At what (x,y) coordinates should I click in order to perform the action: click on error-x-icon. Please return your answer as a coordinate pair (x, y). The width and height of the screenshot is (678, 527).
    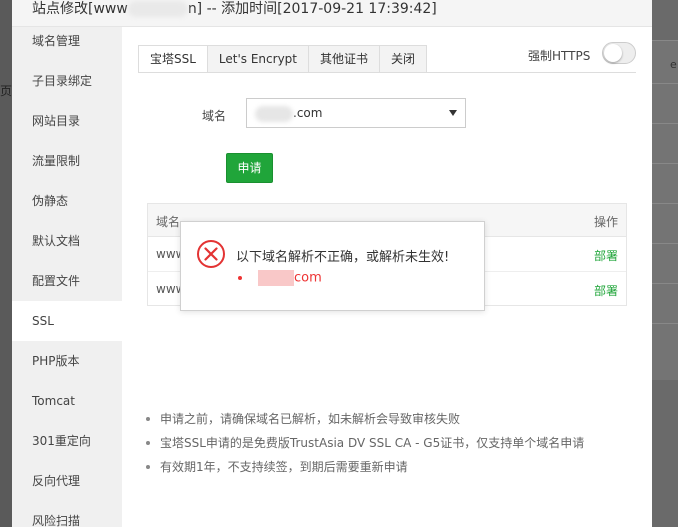
    Looking at the image, I should click on (211, 254).